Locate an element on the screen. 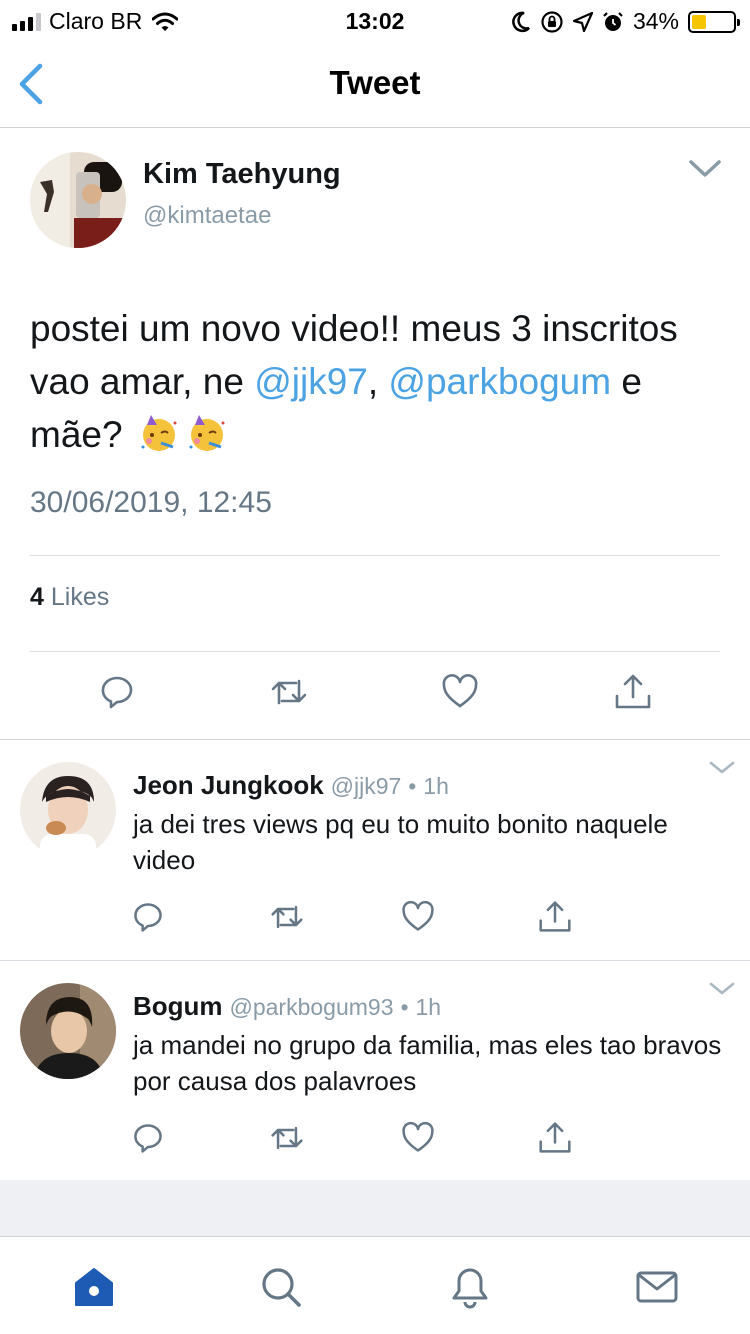 The image size is (750, 1334). likes-label: Likes is located at coordinates (80, 597).